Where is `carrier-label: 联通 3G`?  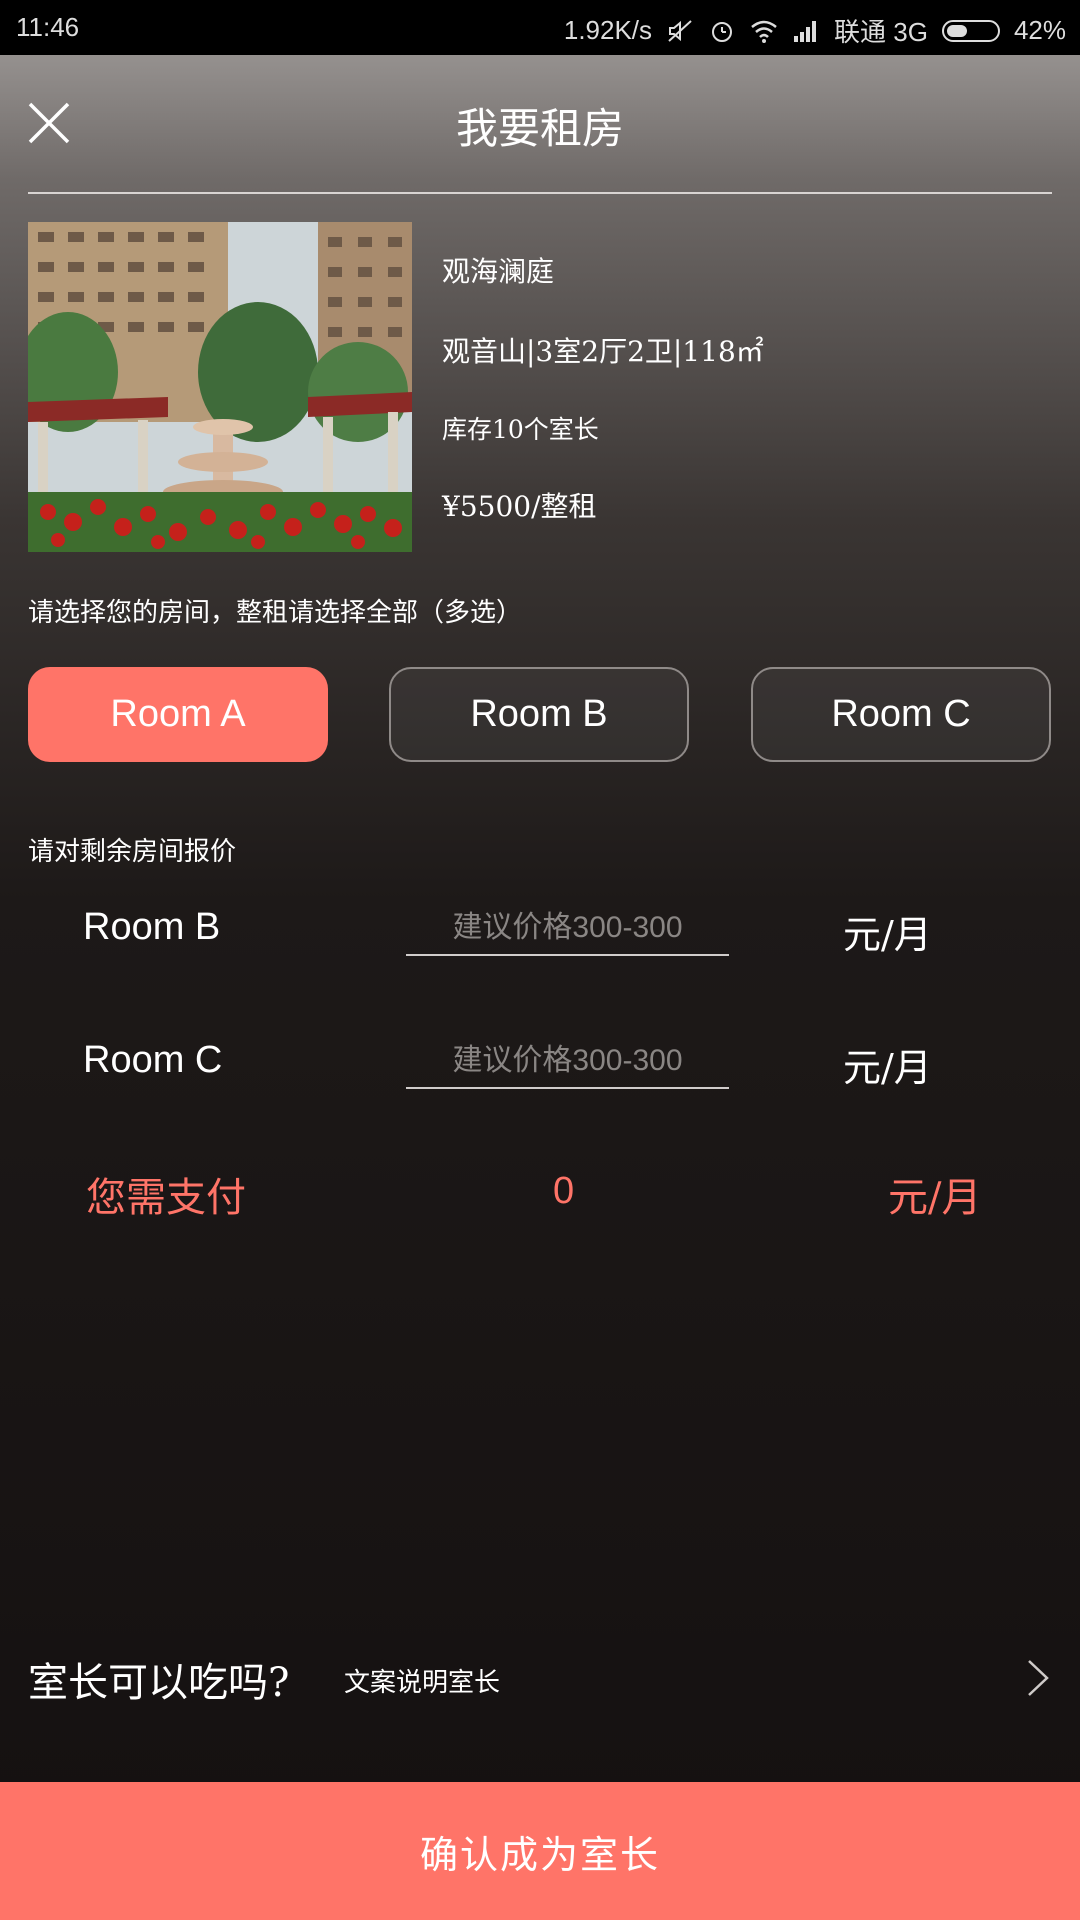
carrier-label: 联通 3G is located at coordinates (881, 32).